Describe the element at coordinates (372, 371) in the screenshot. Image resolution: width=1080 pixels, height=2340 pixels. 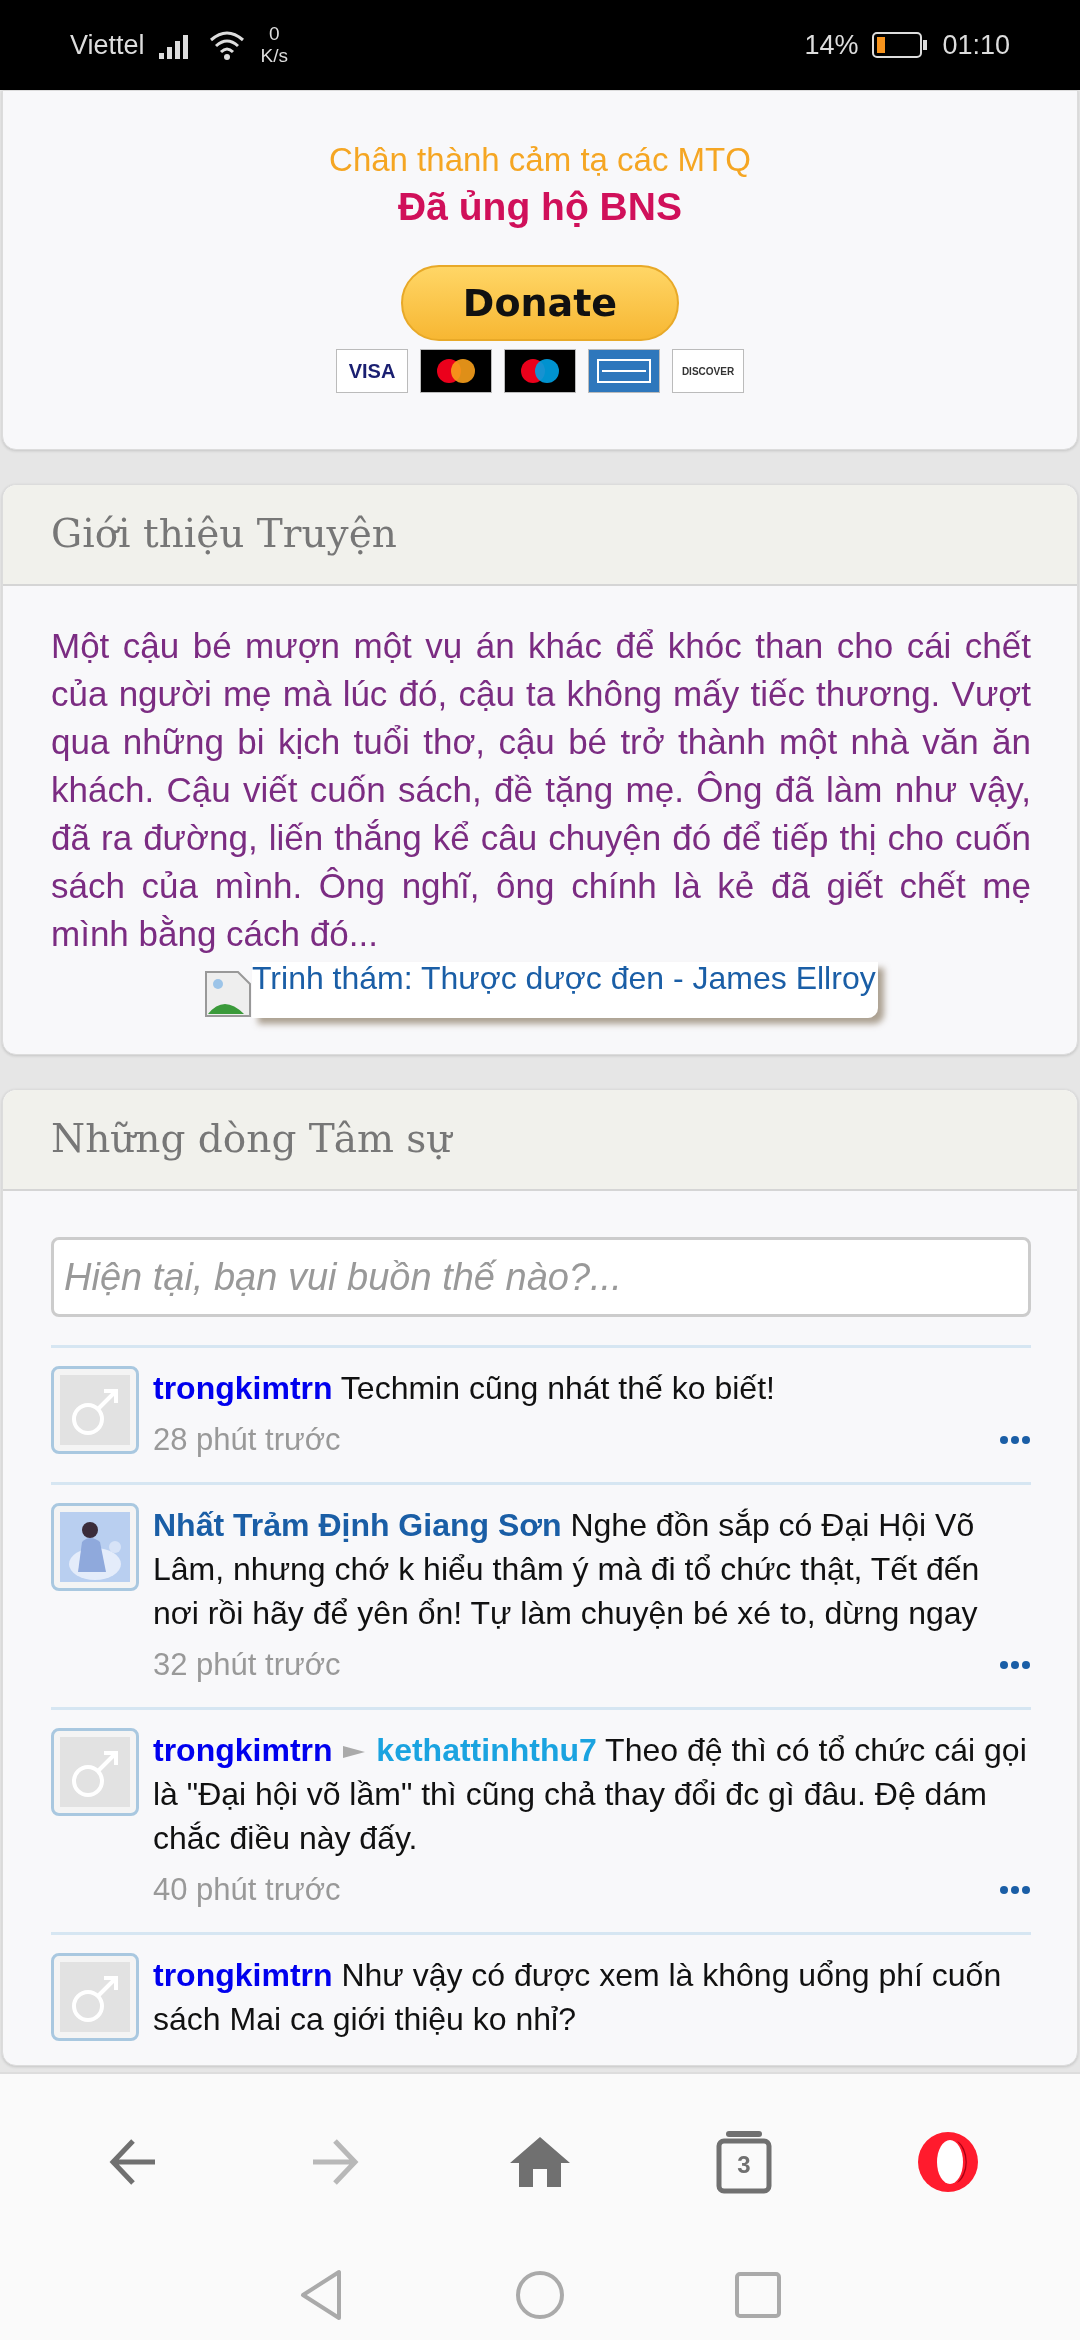
I see `visa-card-logo: VISA` at that location.